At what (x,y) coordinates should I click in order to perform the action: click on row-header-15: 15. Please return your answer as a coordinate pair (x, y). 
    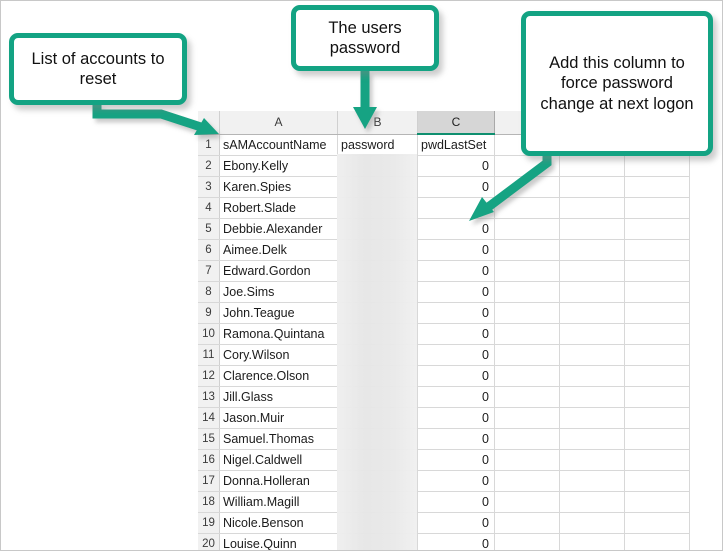
    Looking at the image, I should click on (209, 439).